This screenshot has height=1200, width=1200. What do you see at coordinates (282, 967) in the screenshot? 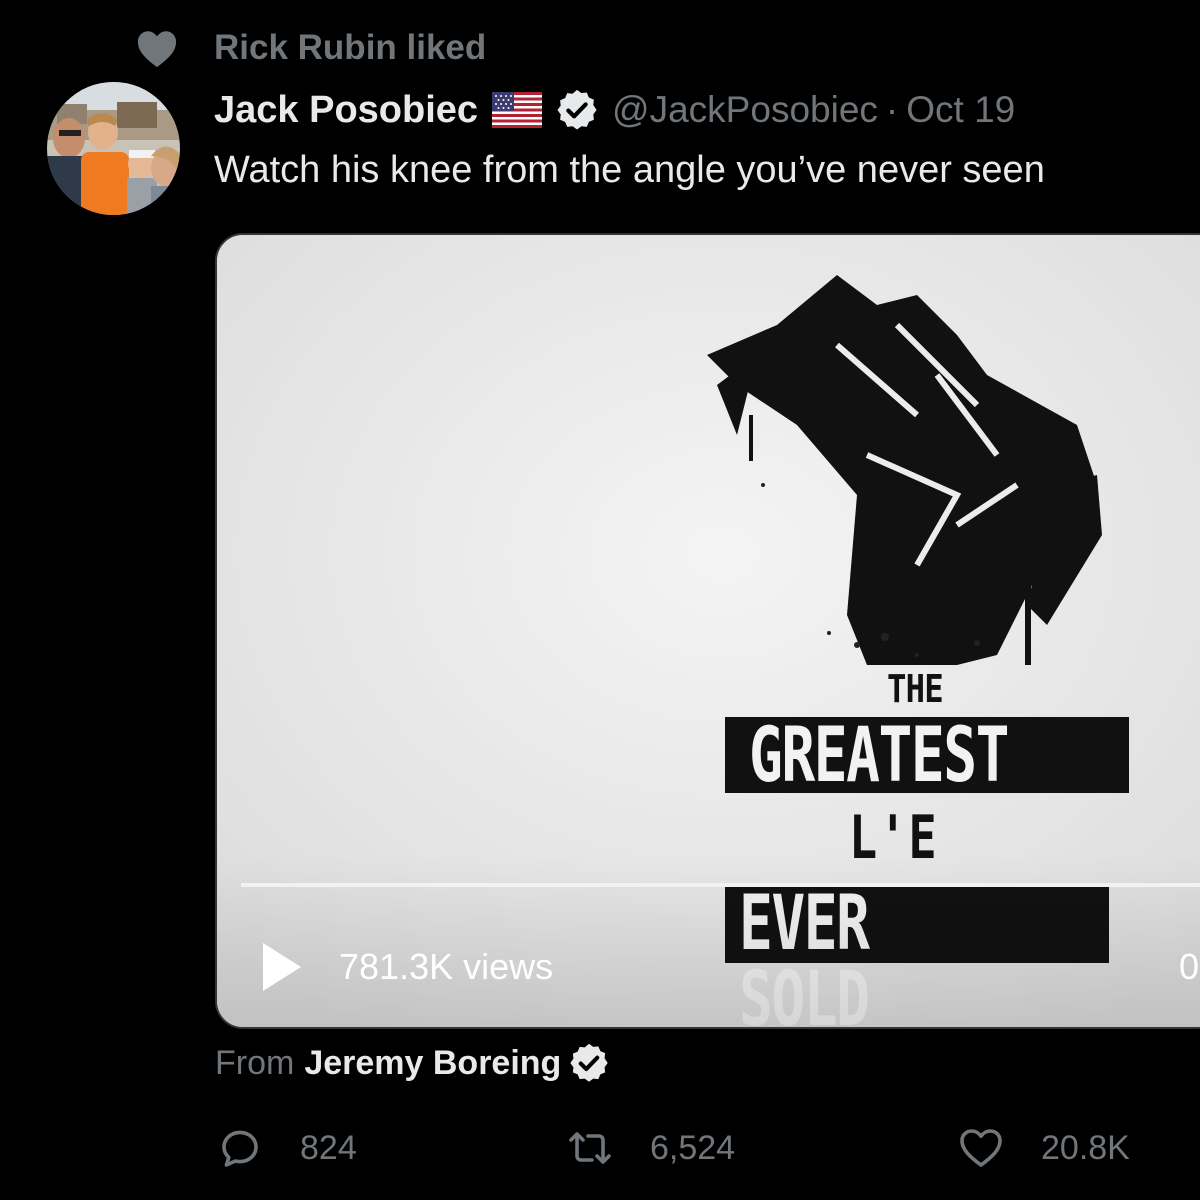
I see `play-icon` at bounding box center [282, 967].